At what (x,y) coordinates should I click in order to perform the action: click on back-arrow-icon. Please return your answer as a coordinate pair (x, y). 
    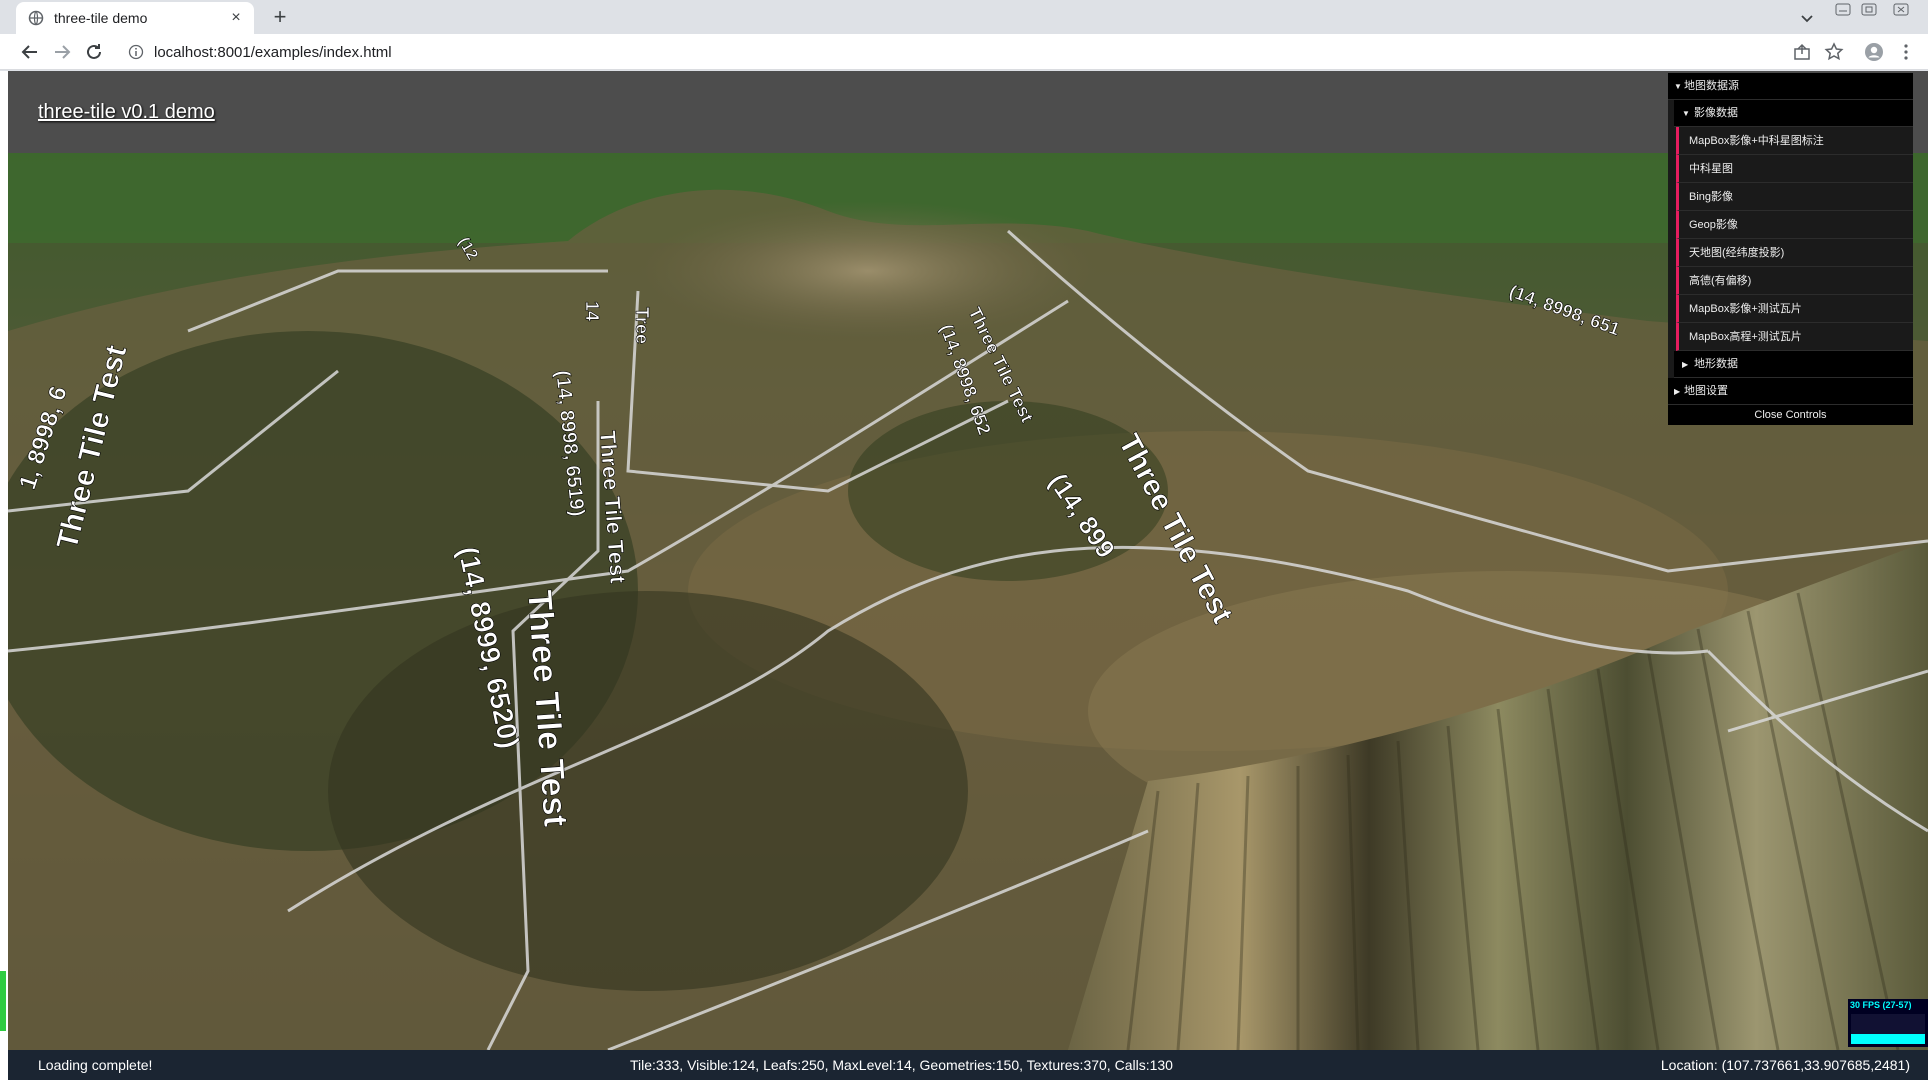
    Looking at the image, I should click on (30, 52).